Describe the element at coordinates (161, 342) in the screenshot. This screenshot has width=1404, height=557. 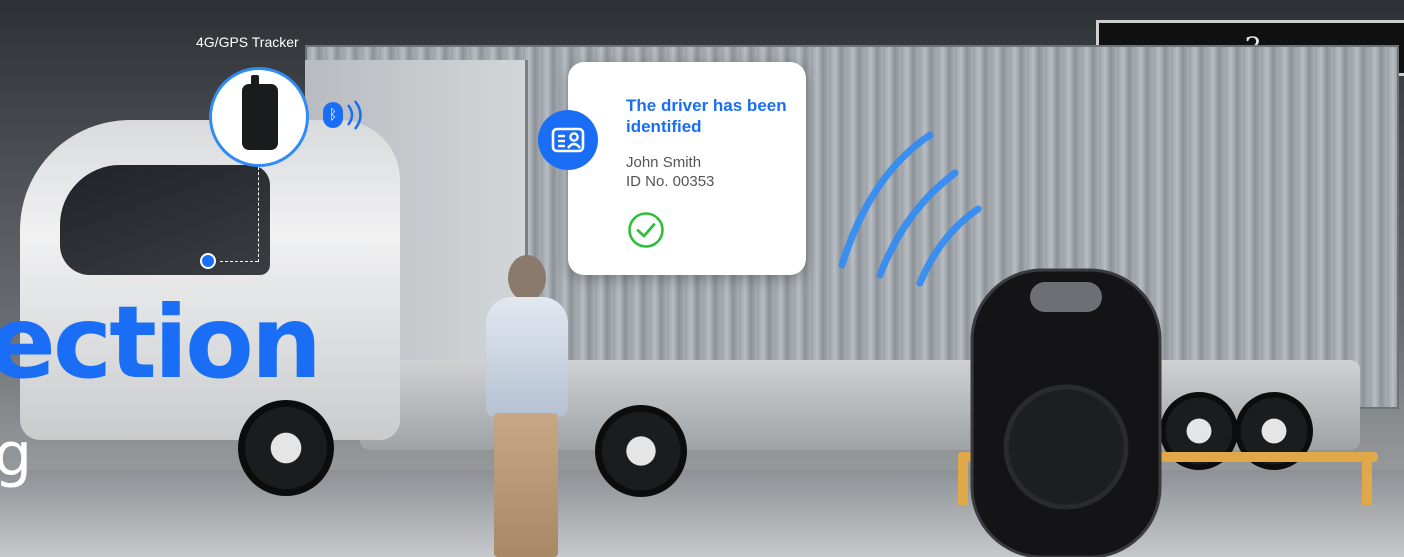
I see `hero-headline-fragment: ection` at that location.